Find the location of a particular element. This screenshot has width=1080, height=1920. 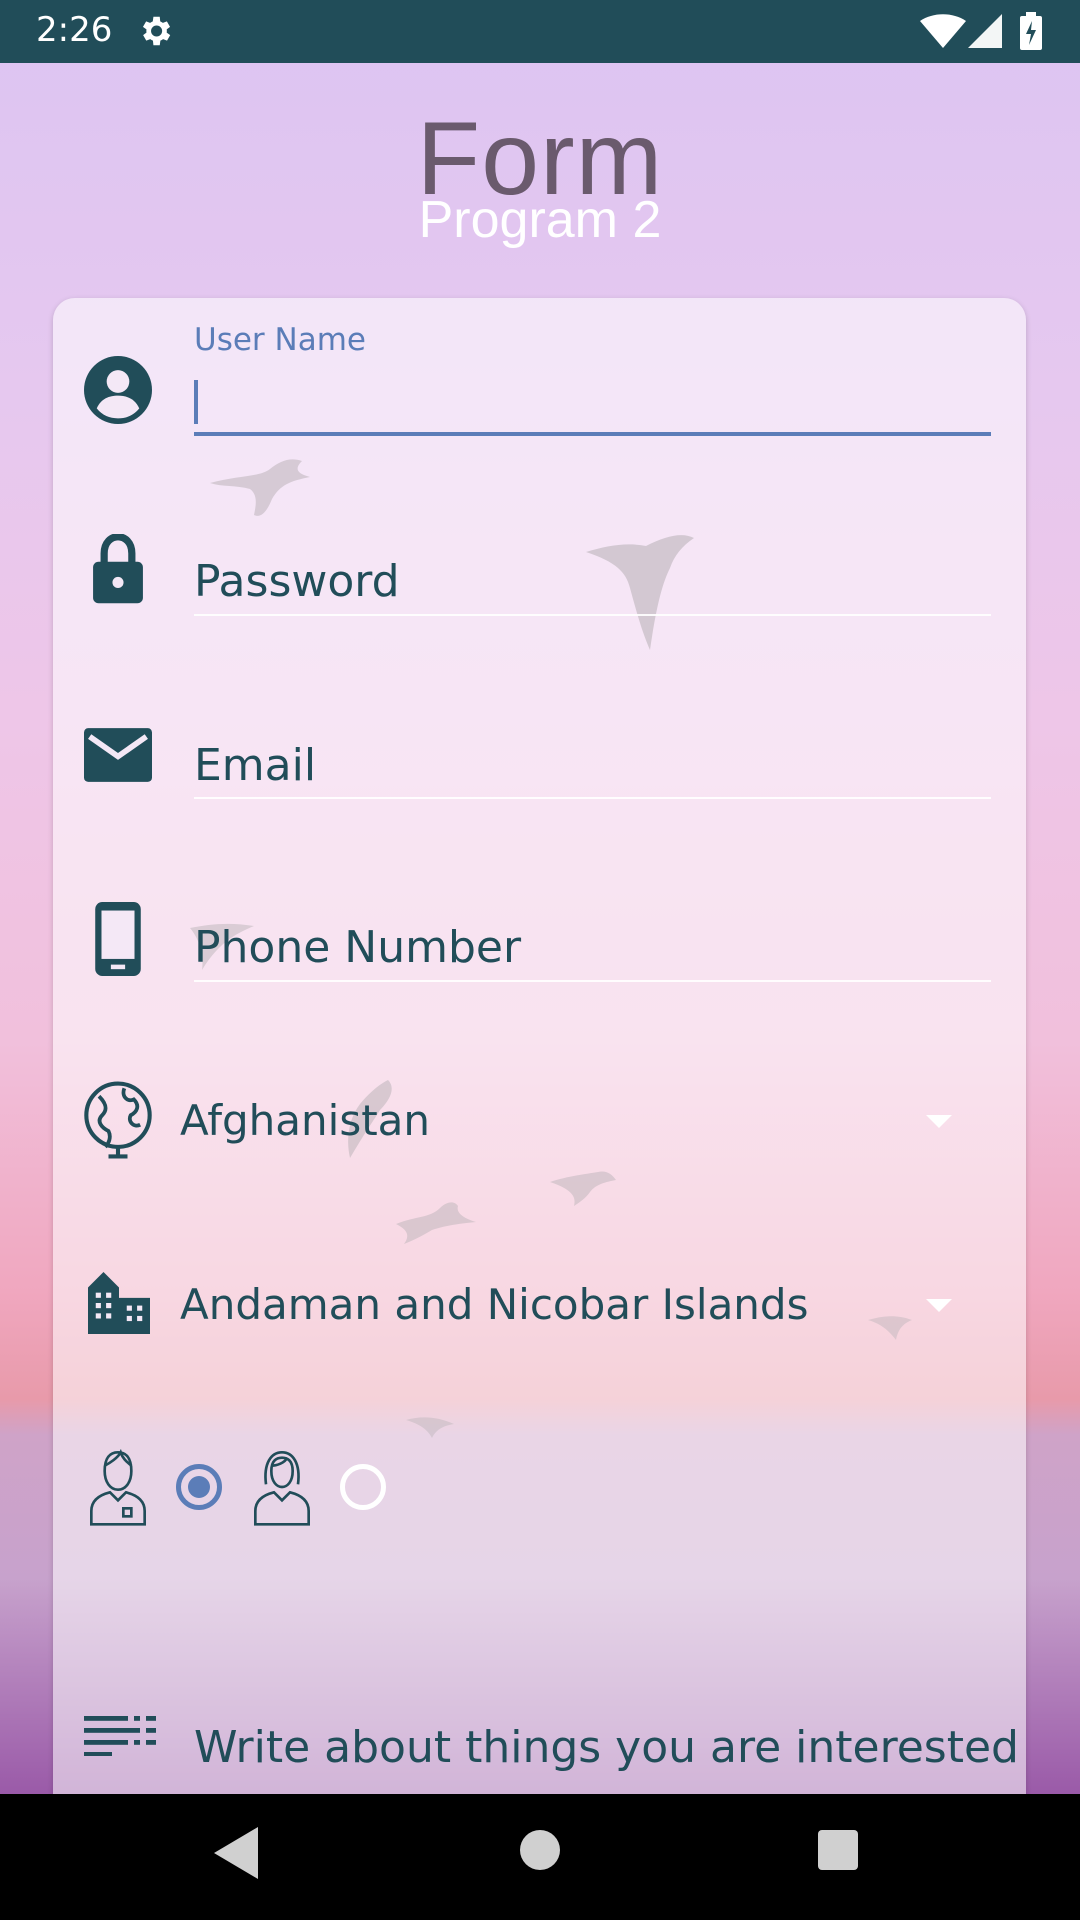

email-underline is located at coordinates (592, 798).